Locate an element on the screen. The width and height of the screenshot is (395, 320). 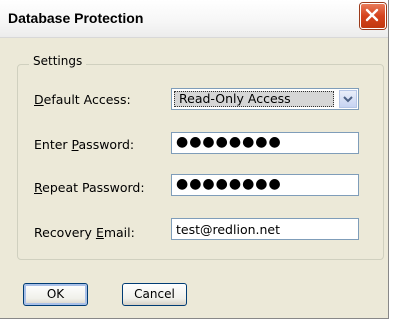
enter-password-label-rest: assword: is located at coordinates (106, 144).